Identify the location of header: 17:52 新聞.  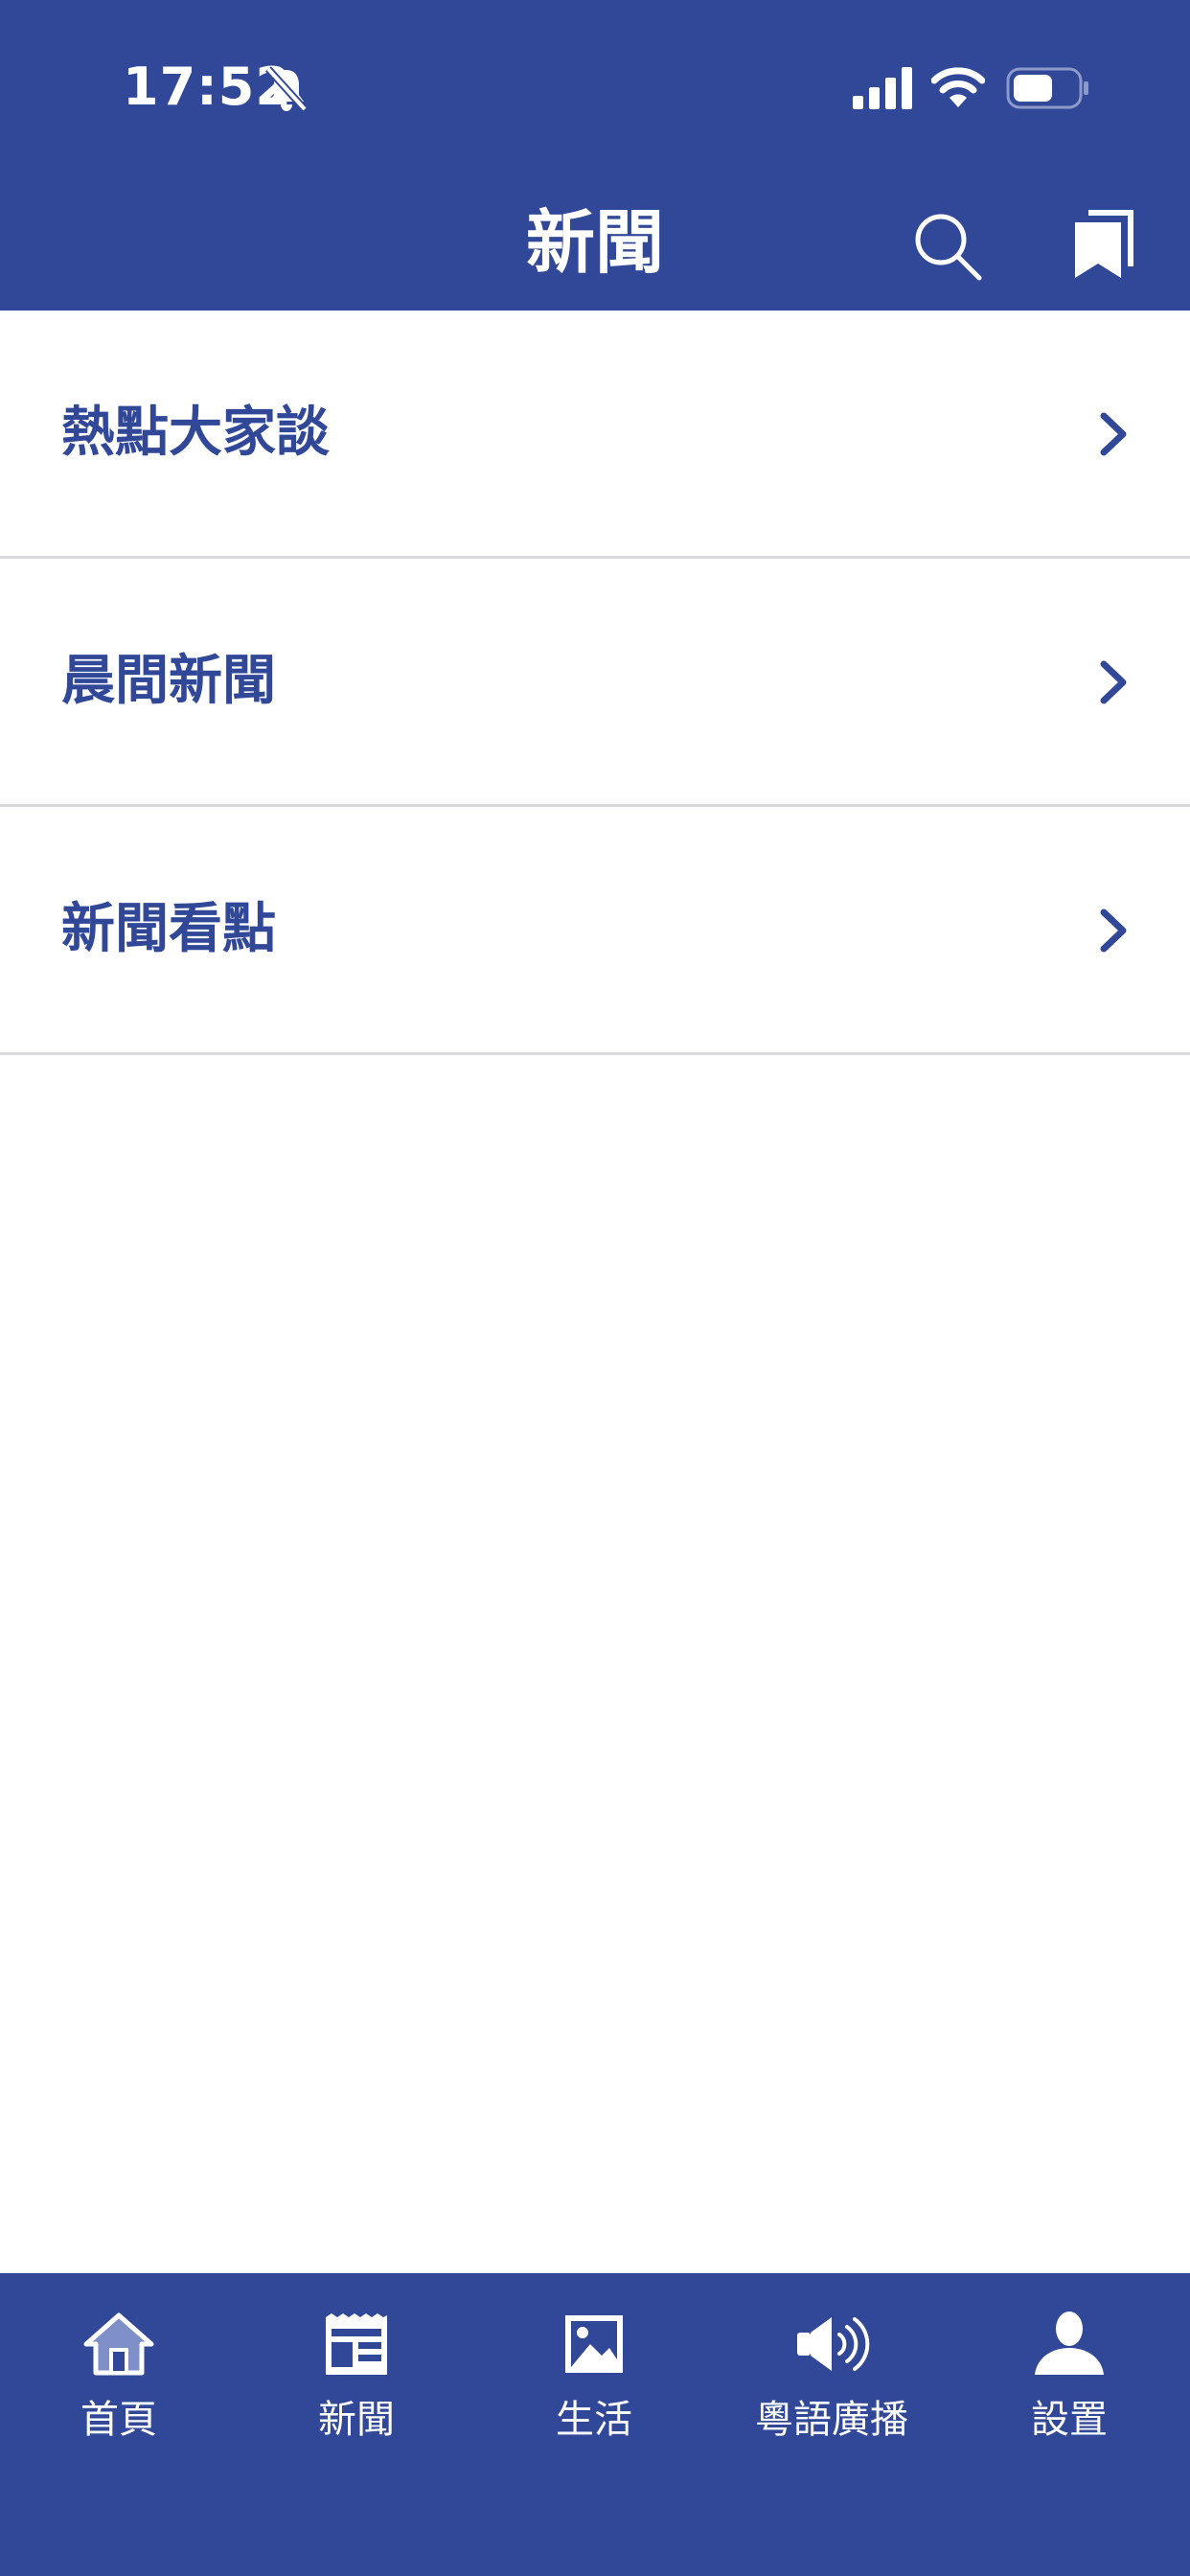
(595, 155).